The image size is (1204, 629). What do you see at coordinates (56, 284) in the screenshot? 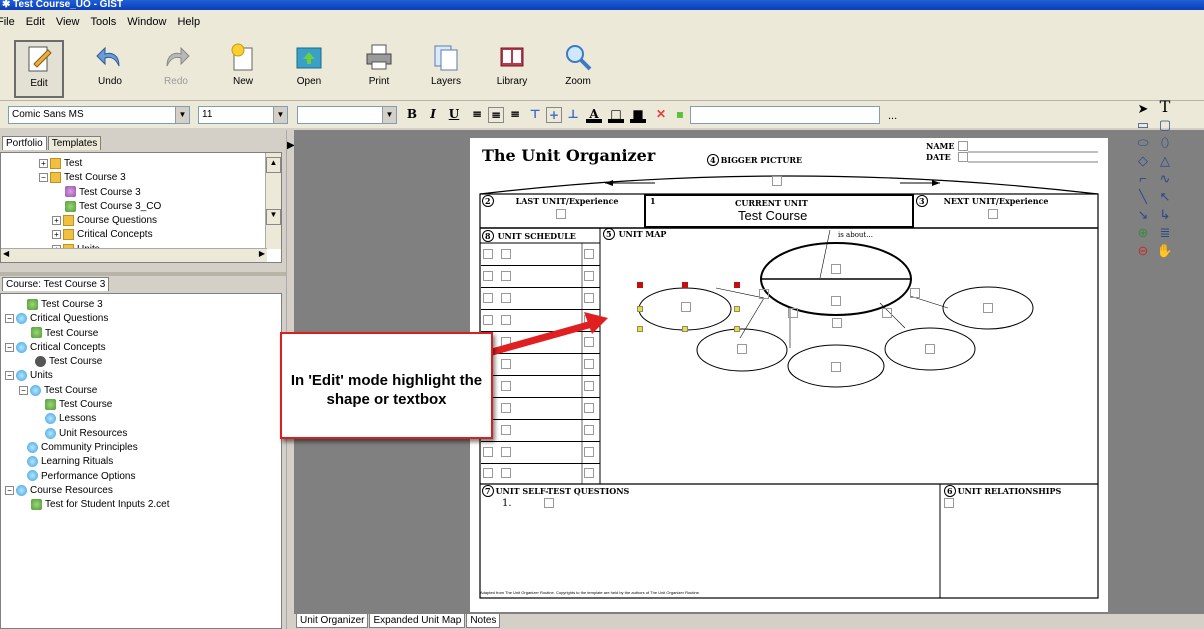
I see `tab-course: Course: Test Course 3` at bounding box center [56, 284].